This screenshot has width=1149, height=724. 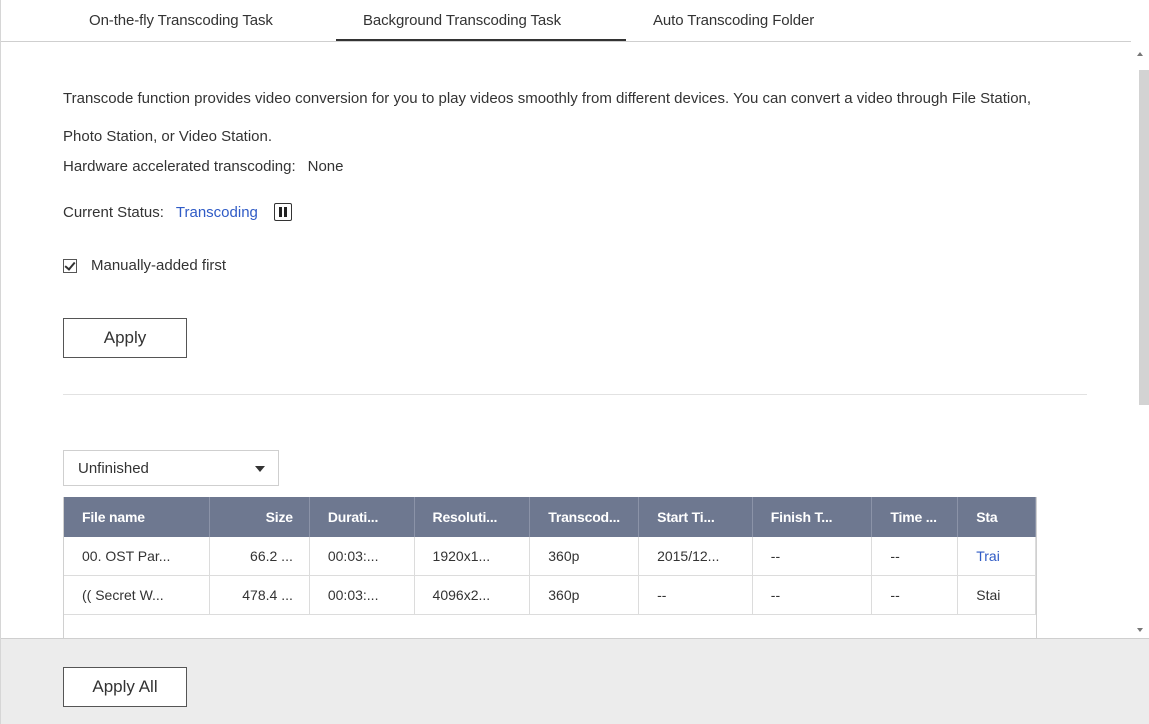 I want to click on hardware-label: Hardware accelerated transcoding:, so click(x=179, y=166).